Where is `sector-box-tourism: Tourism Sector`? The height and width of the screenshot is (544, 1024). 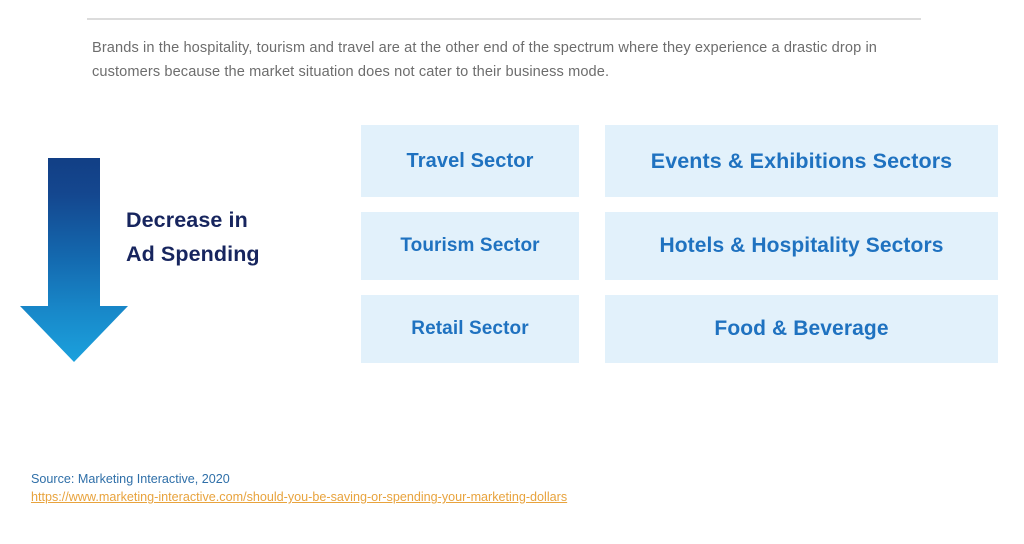 sector-box-tourism: Tourism Sector is located at coordinates (470, 246).